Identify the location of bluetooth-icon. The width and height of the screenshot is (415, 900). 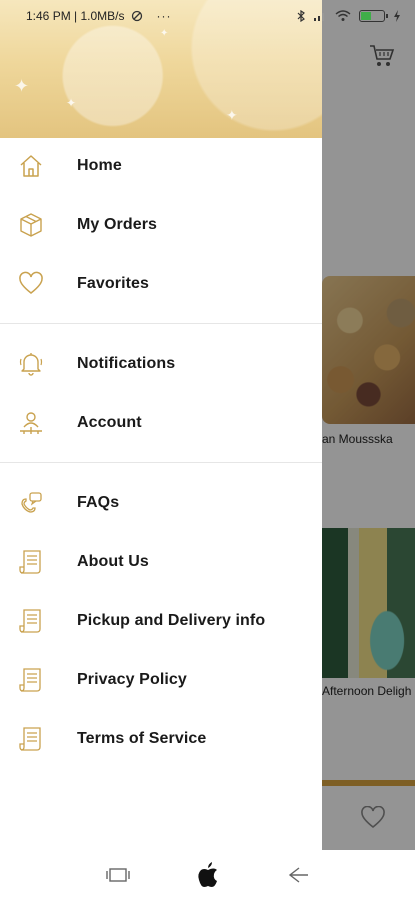
(301, 16).